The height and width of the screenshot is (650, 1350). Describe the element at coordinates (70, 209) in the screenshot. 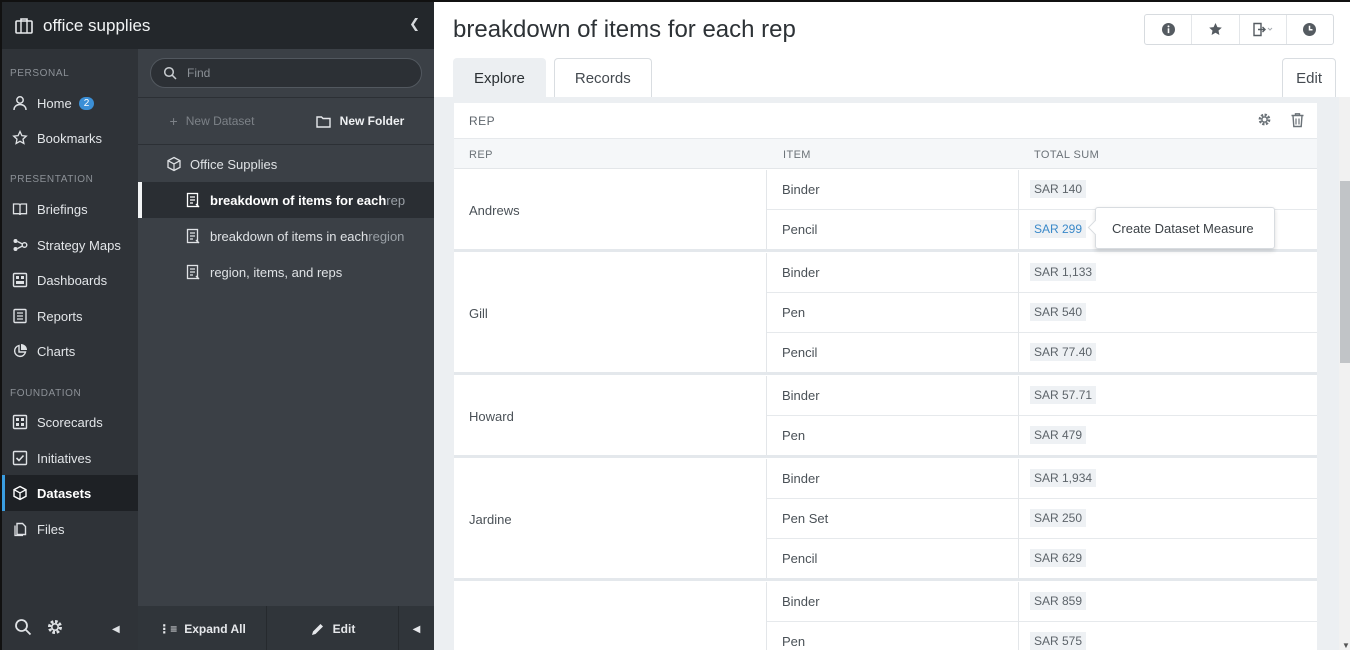

I see `nav-item-briefings: Briefings` at that location.